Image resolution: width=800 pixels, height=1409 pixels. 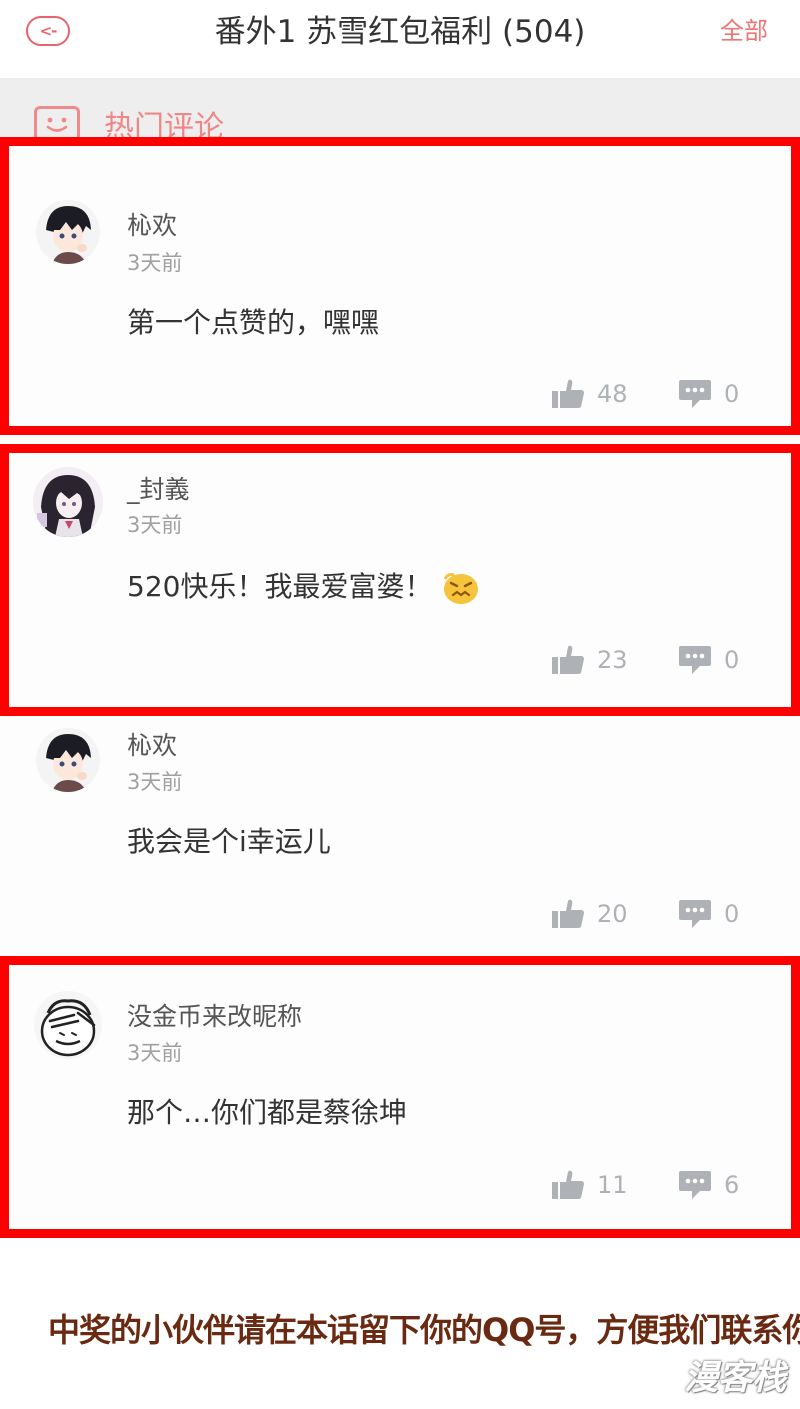 What do you see at coordinates (589, 1185) in the screenshot?
I see `like-button: 11` at bounding box center [589, 1185].